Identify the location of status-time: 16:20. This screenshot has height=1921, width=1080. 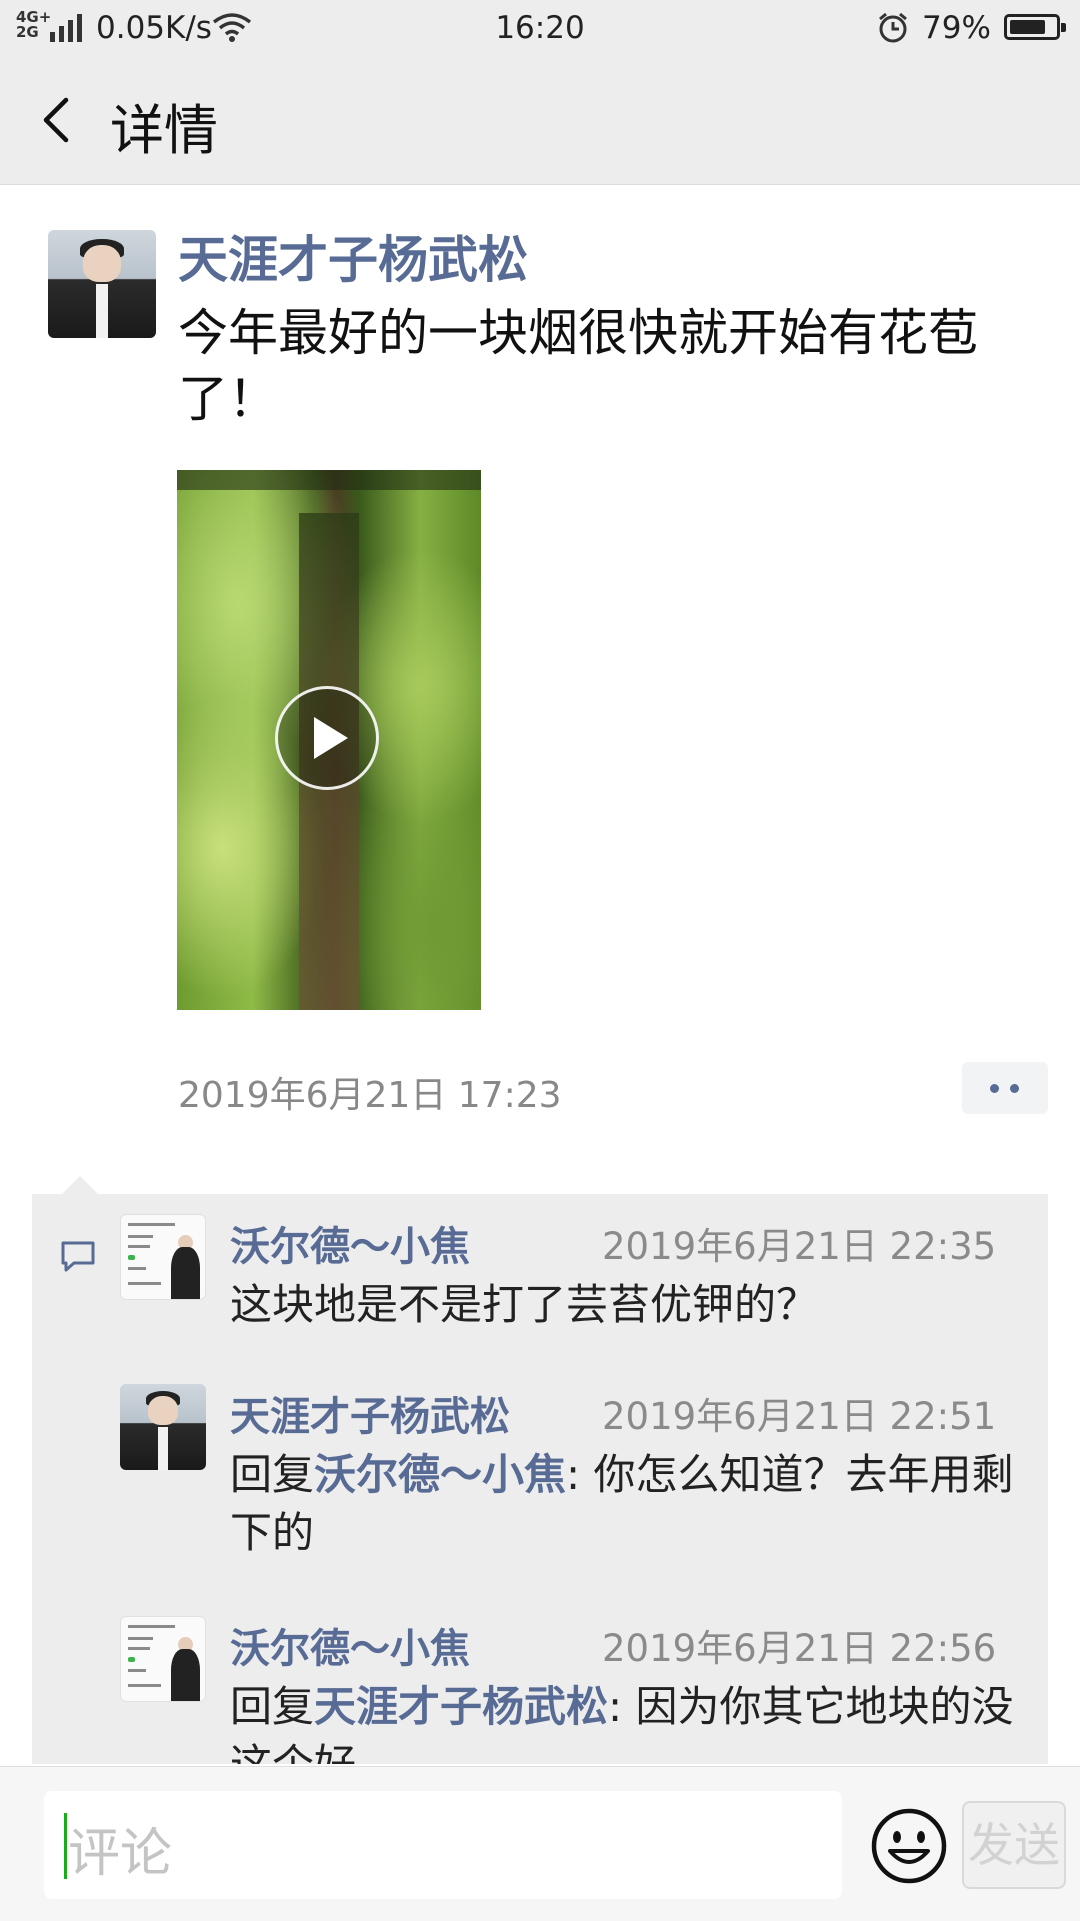
(540, 28).